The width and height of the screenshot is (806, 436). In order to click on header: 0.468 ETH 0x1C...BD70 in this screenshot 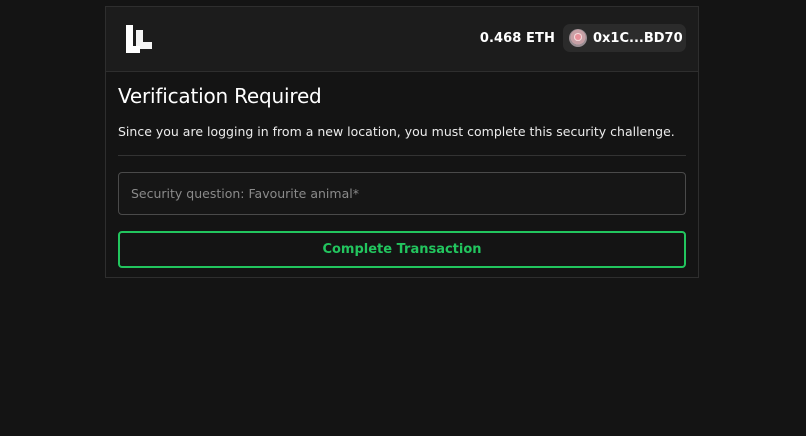, I will do `click(402, 39)`.